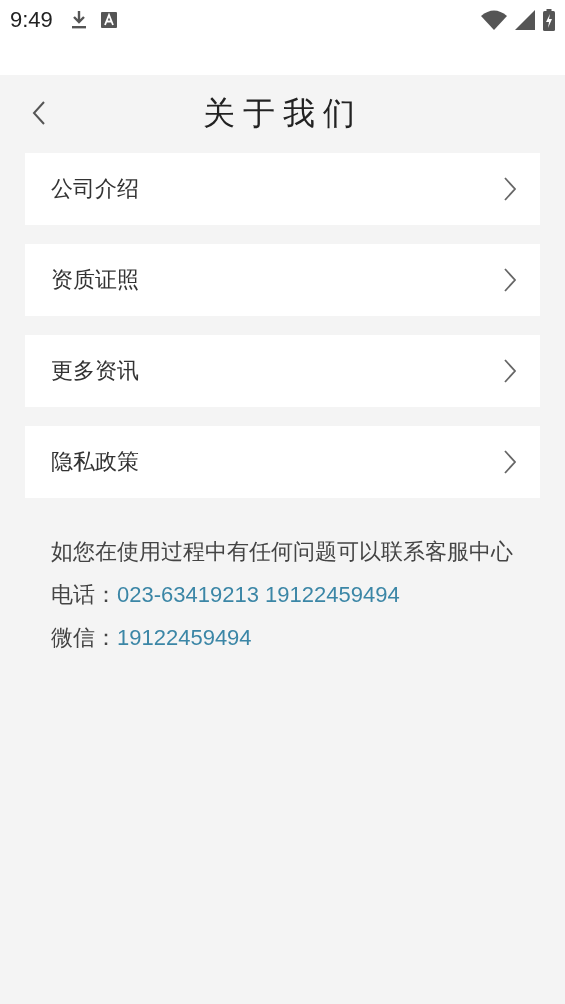 The height and width of the screenshot is (1004, 565). Describe the element at coordinates (84, 595) in the screenshot. I see `phone-label: 电话：` at that location.